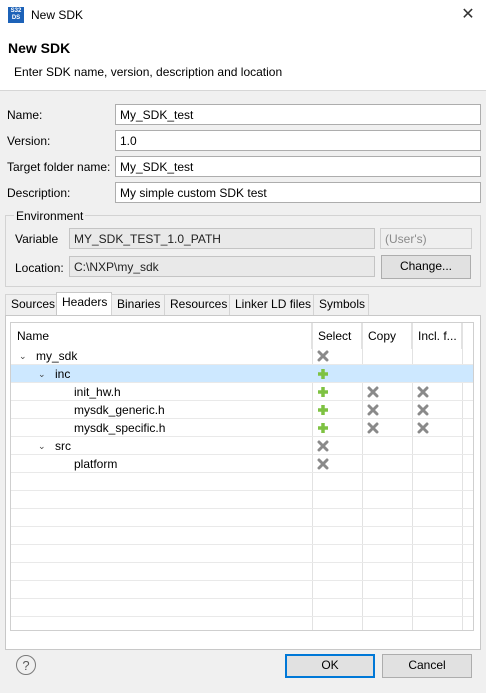 Image resolution: width=486 pixels, height=693 pixels. Describe the element at coordinates (97, 392) in the screenshot. I see `tree-row-label: init_hw.h` at that location.